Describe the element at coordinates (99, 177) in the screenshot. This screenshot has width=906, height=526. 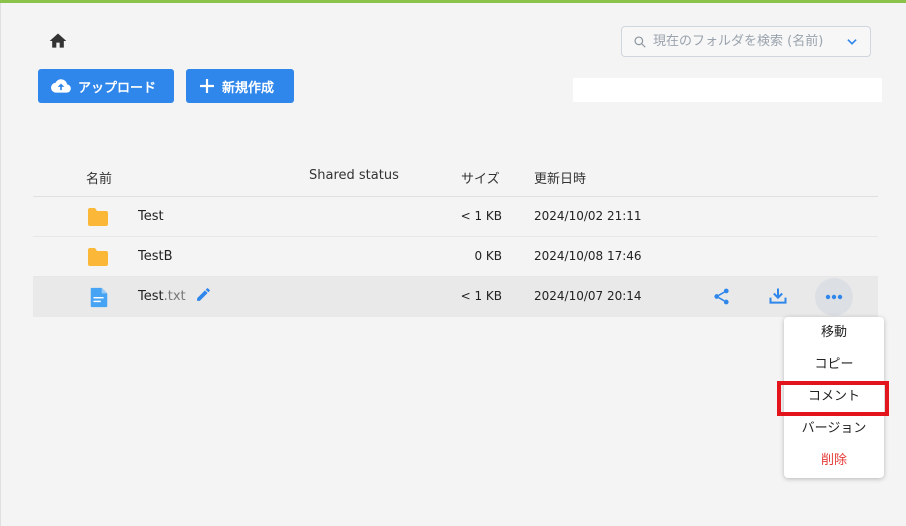
I see `column-header-name: 名前` at that location.